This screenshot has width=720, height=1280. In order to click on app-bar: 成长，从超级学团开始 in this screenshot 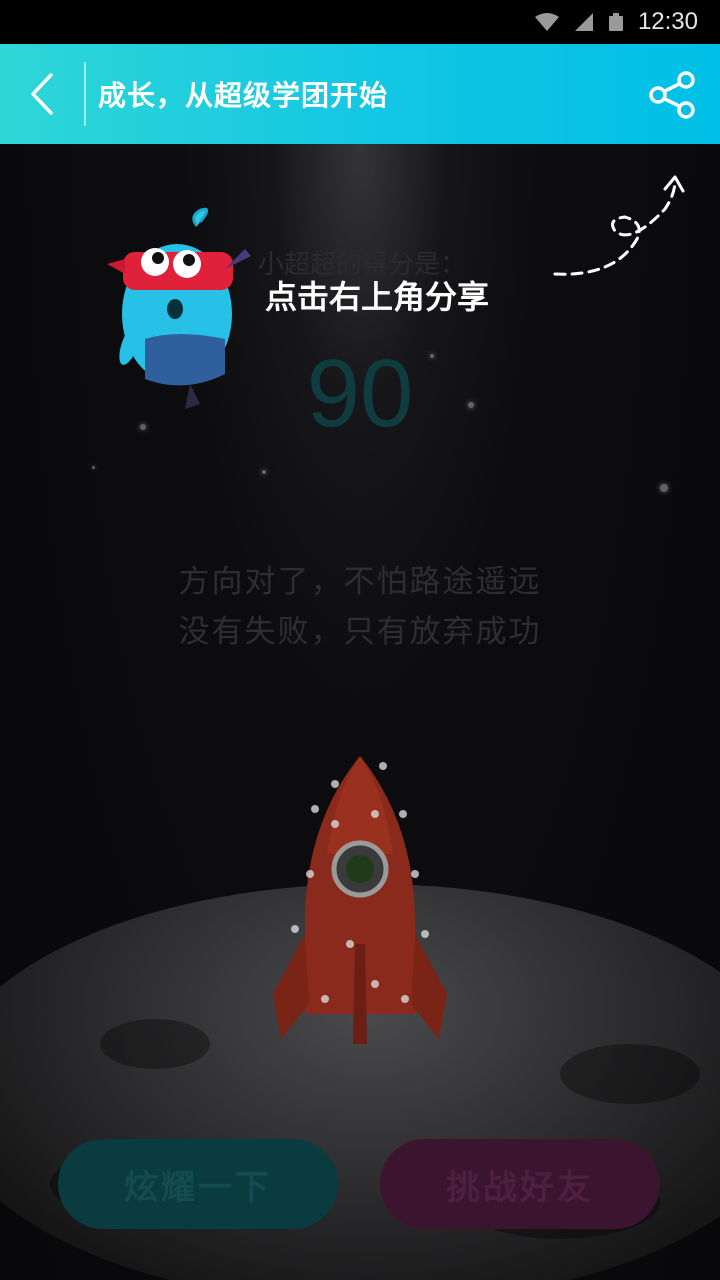, I will do `click(360, 94)`.